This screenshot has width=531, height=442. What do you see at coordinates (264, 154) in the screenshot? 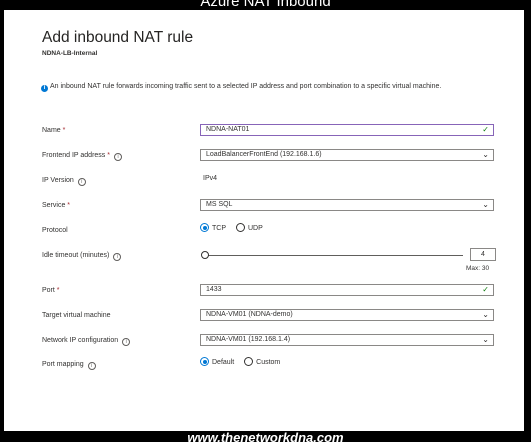
I see `frontend-ip-value: LoadBalancerFrontEnd (192.168.1.6)` at bounding box center [264, 154].